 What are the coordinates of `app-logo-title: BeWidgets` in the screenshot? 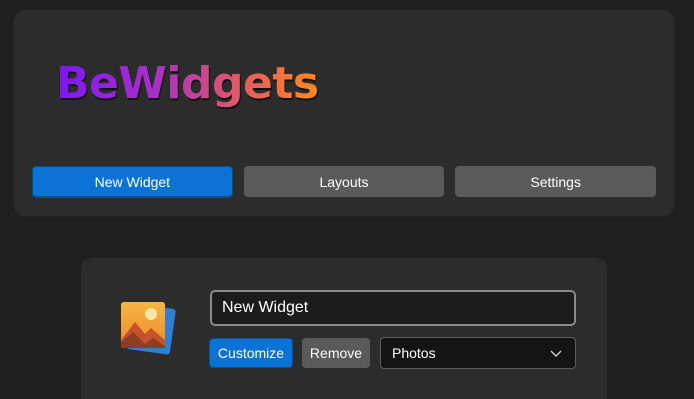 It's located at (187, 83).